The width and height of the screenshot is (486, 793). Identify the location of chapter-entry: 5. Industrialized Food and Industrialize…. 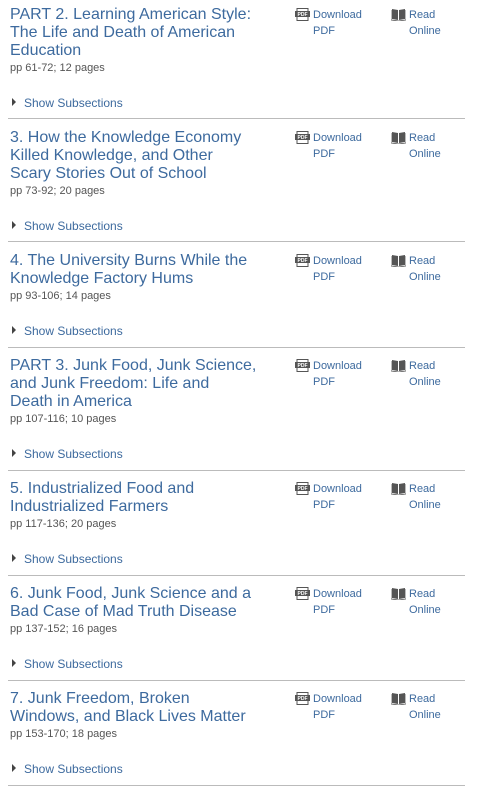
(243, 525).